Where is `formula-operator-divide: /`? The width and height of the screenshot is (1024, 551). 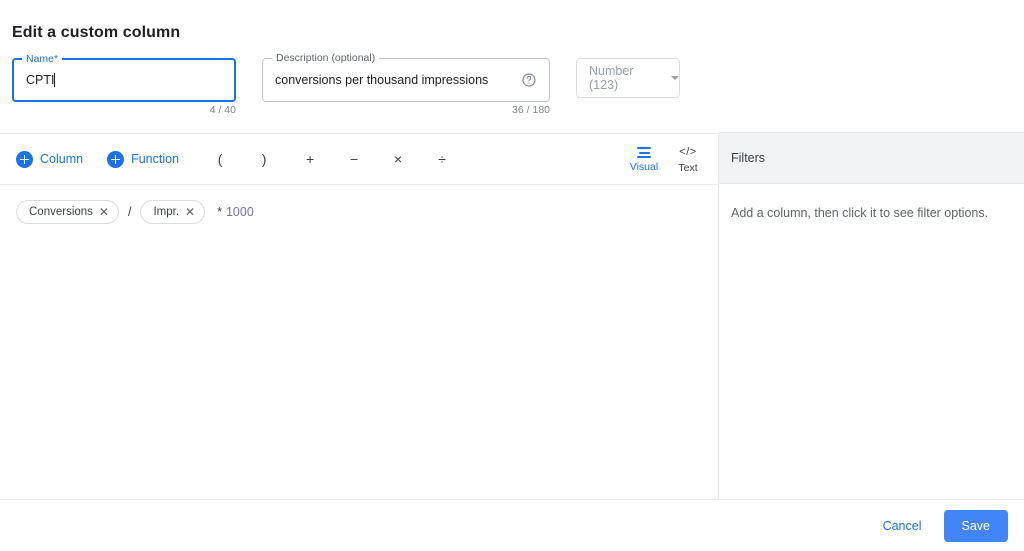 formula-operator-divide: / is located at coordinates (129, 212).